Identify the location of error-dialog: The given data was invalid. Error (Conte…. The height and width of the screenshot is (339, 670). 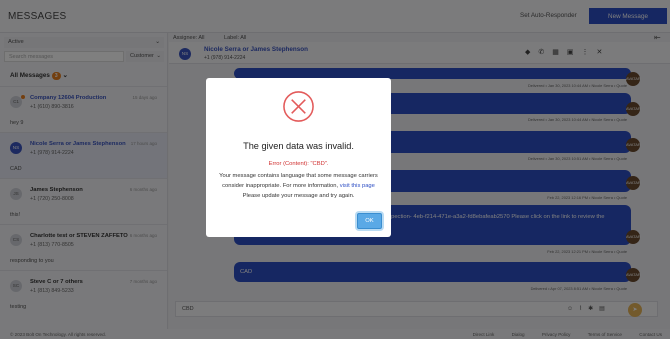
(298, 157).